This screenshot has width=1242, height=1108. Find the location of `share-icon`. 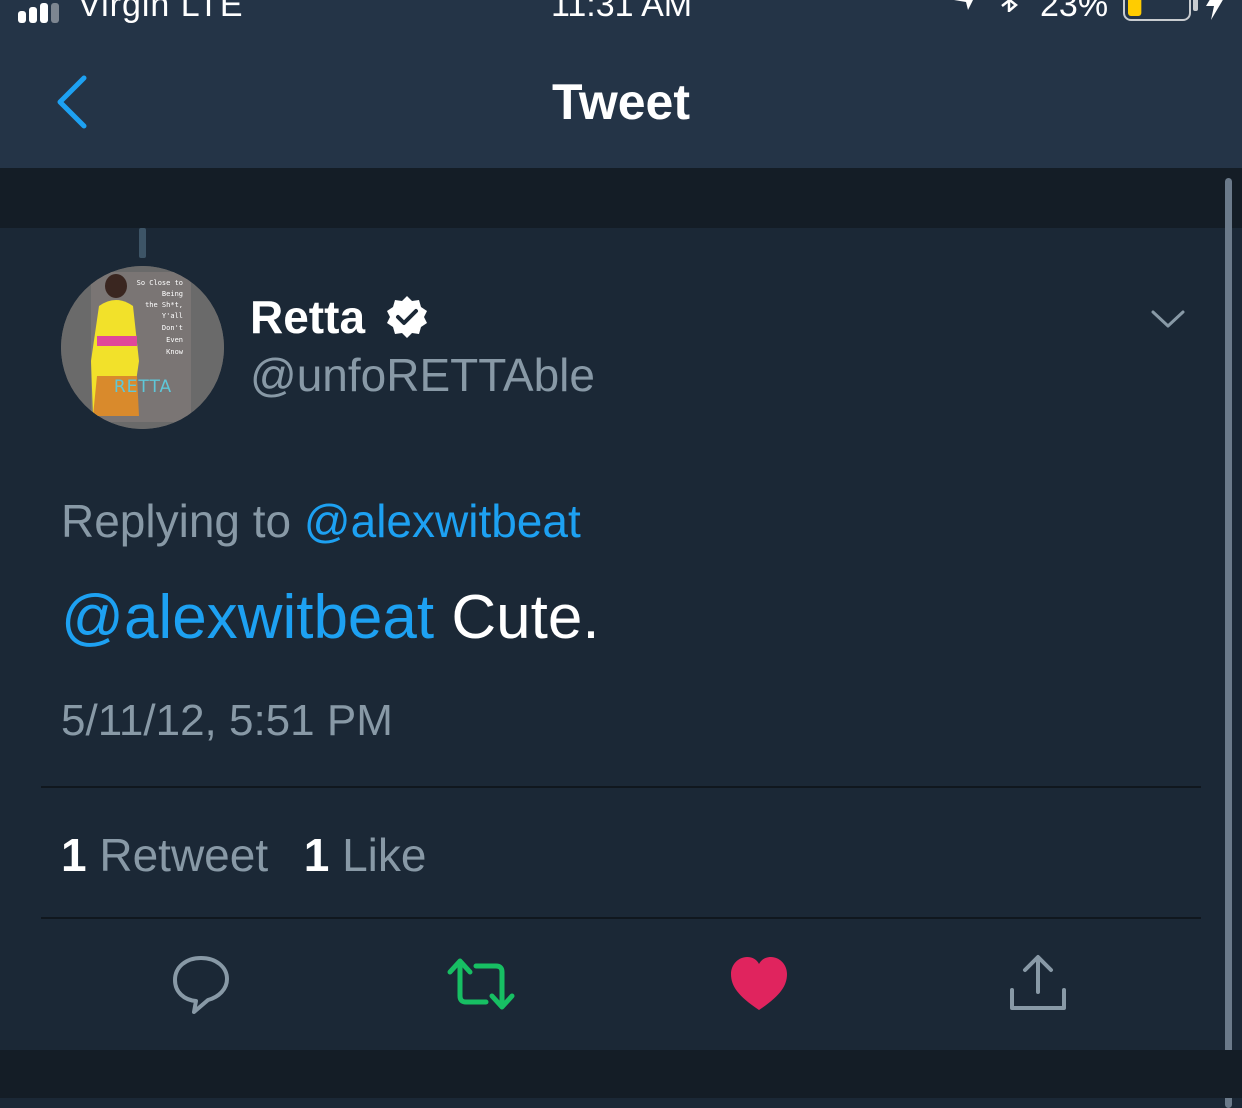

share-icon is located at coordinates (1038, 984).